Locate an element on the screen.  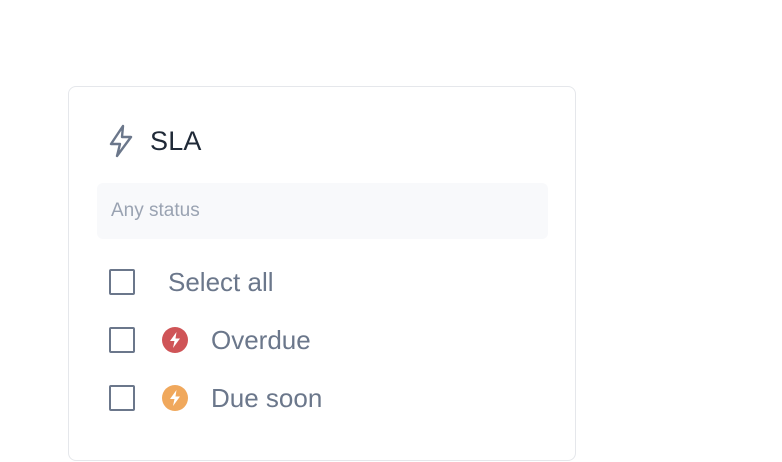
select-all-checkbox is located at coordinates (122, 282).